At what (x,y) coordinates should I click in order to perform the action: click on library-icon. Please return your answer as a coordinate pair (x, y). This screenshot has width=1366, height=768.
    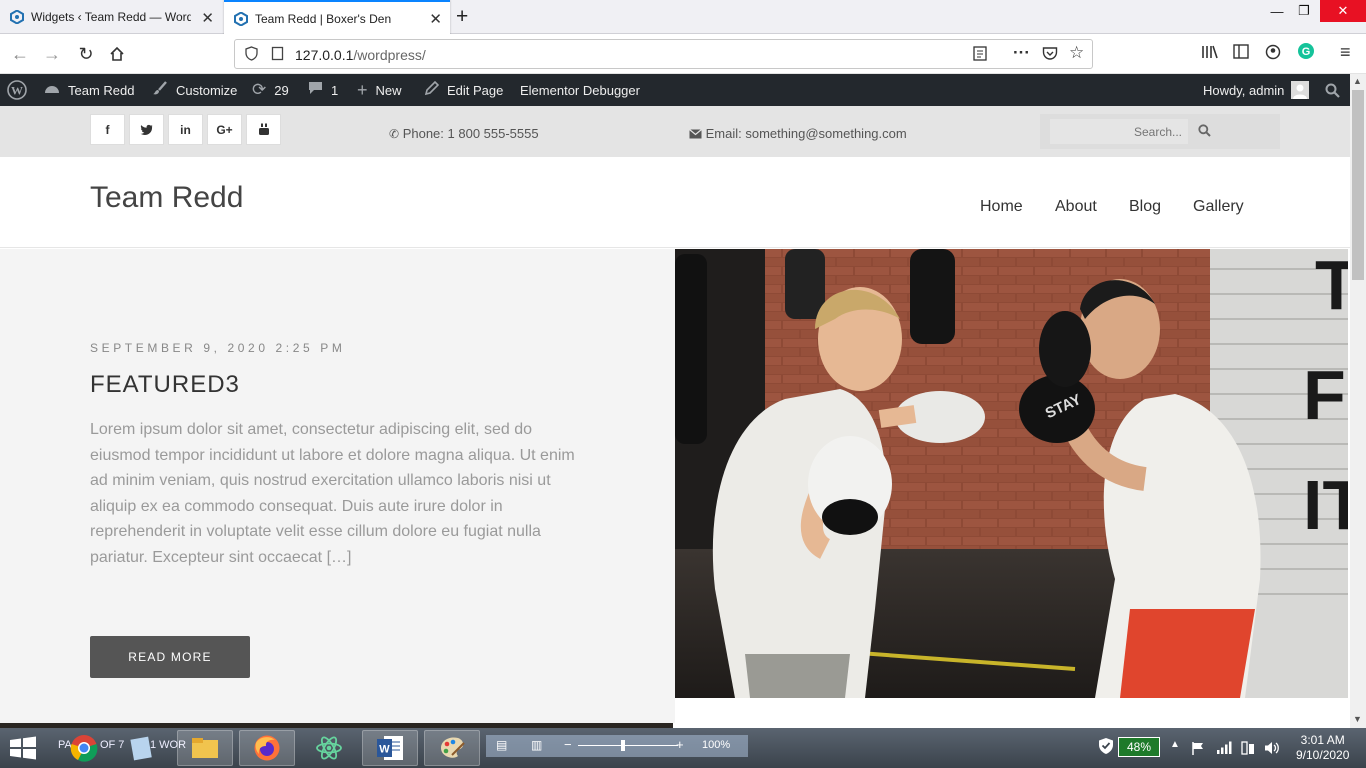
    Looking at the image, I should click on (1210, 54).